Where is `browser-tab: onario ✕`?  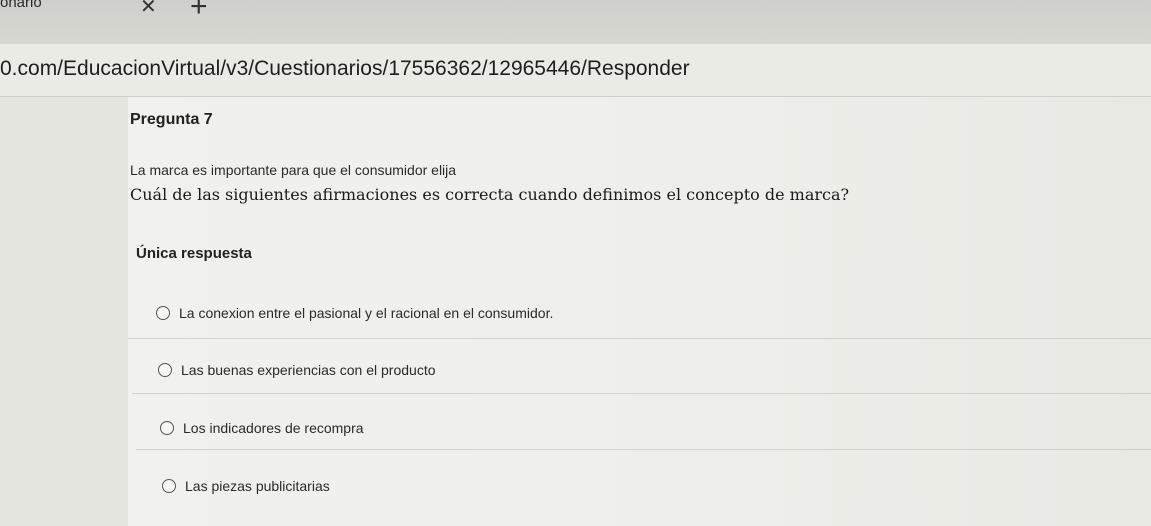 browser-tab: onario ✕ is located at coordinates (85, 22).